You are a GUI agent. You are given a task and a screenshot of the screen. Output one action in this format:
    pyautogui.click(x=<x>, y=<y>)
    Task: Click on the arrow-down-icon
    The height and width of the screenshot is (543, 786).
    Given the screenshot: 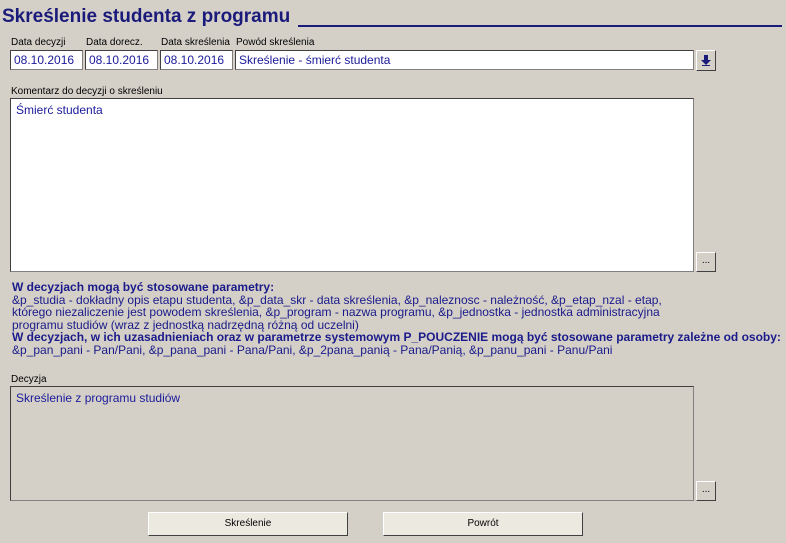 What is the action you would take?
    pyautogui.click(x=706, y=60)
    